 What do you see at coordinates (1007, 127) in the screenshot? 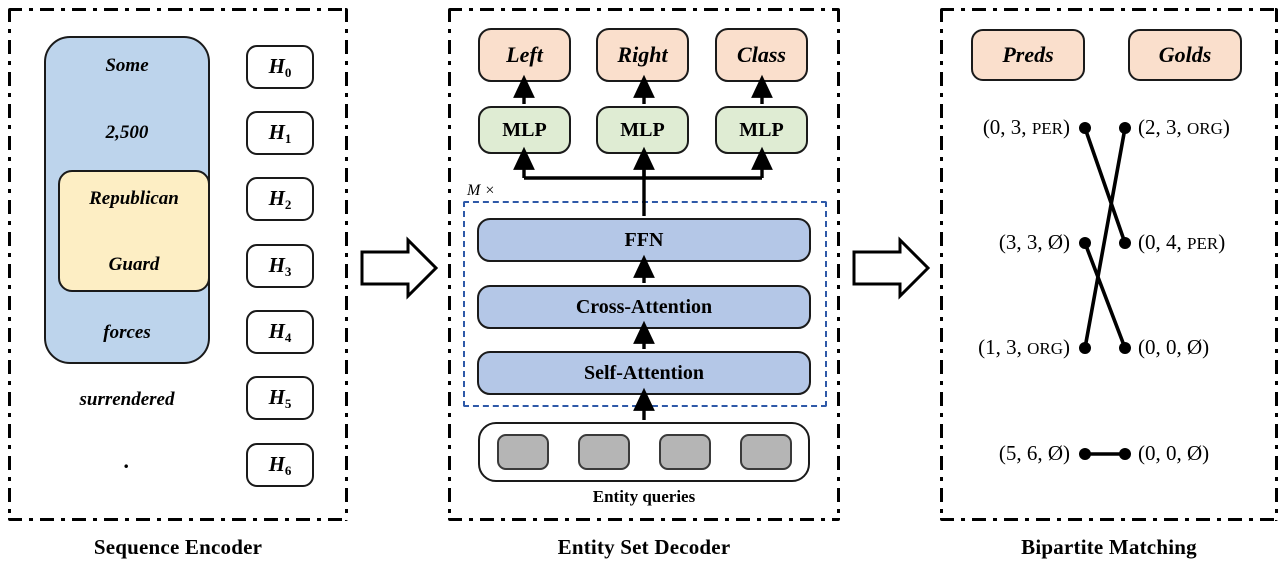
I see `pred-span: (0, 3,` at bounding box center [1007, 127].